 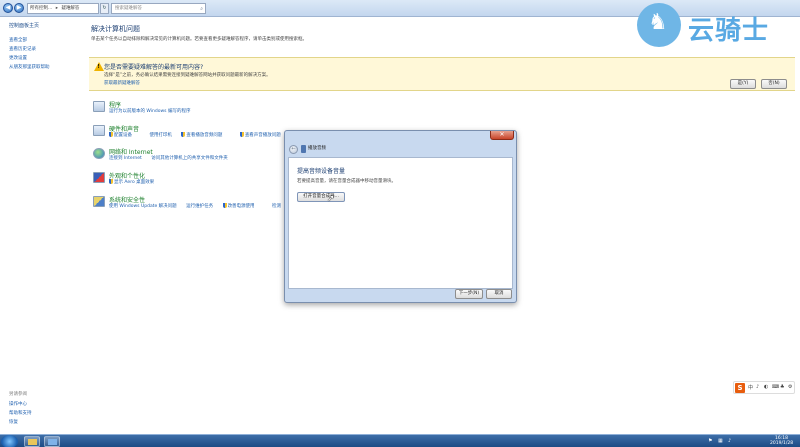 I want to click on taskbar-controlpanel-button, so click(x=52, y=441).